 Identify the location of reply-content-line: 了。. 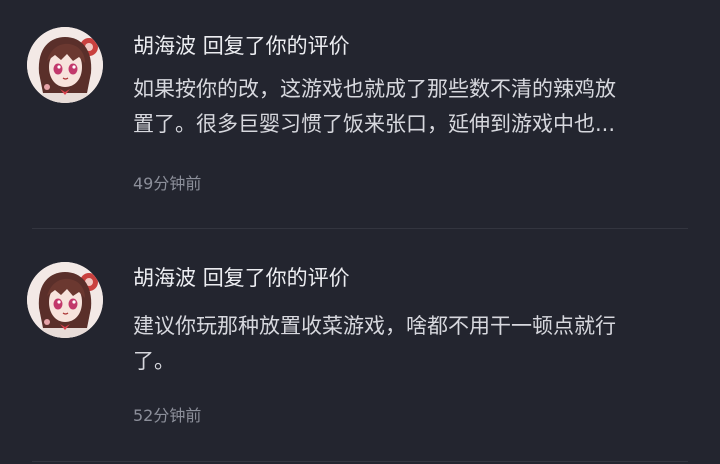
(154, 361).